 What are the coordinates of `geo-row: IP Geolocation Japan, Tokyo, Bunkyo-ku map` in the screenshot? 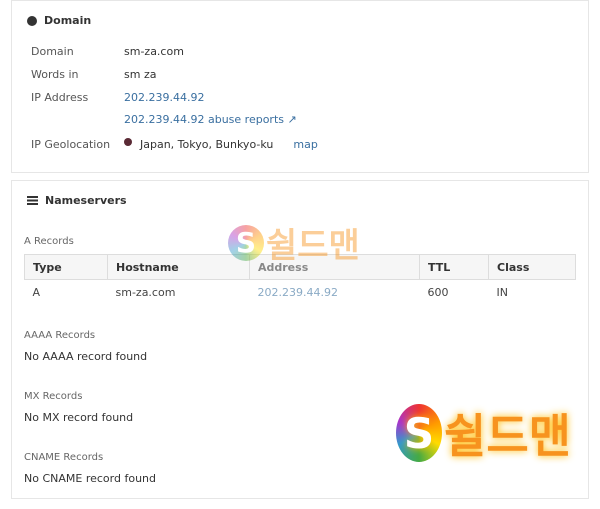 It's located at (174, 144).